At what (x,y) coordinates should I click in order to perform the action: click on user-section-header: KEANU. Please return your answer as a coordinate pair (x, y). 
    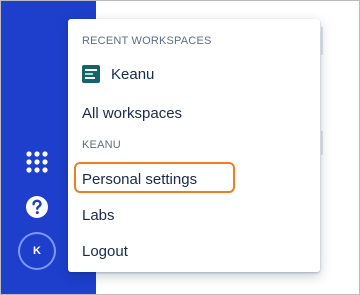
    Looking at the image, I should click on (101, 145).